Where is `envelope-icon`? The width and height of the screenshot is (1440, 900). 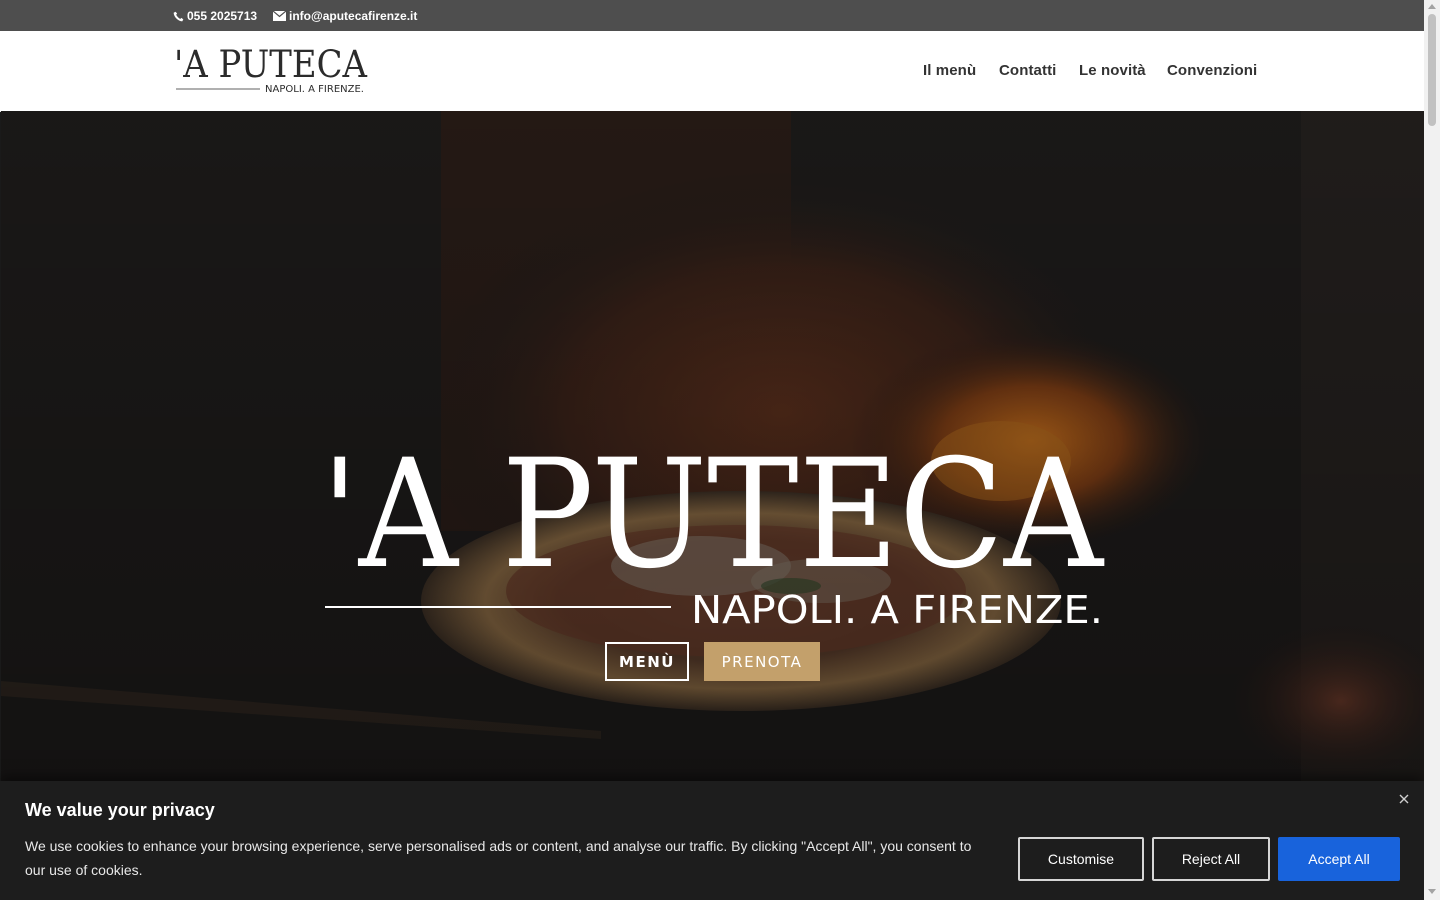
envelope-icon is located at coordinates (279, 16).